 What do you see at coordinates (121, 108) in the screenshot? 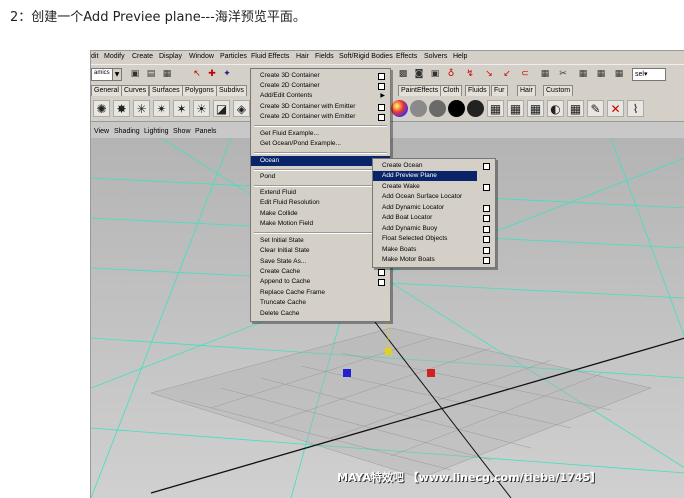
I see `point-light-icon: ✸` at bounding box center [121, 108].